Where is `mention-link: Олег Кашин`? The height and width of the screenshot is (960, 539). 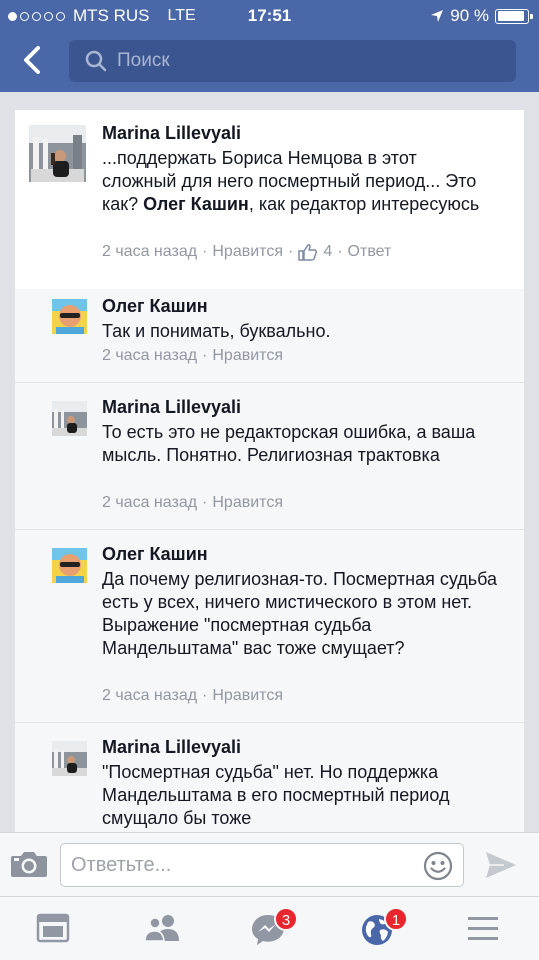 mention-link: Олег Кашин is located at coordinates (196, 204).